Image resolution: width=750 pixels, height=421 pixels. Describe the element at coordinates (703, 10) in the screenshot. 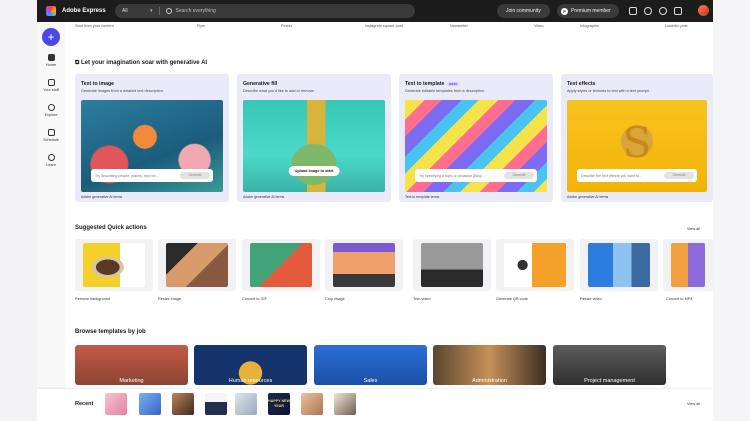

I see `avatar` at that location.